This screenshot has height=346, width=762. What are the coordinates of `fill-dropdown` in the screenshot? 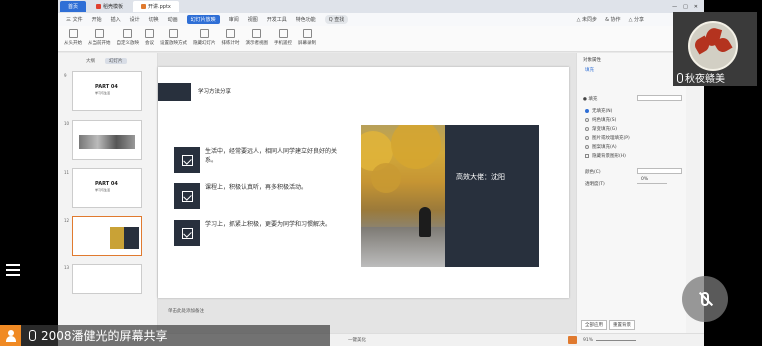 It's located at (659, 98).